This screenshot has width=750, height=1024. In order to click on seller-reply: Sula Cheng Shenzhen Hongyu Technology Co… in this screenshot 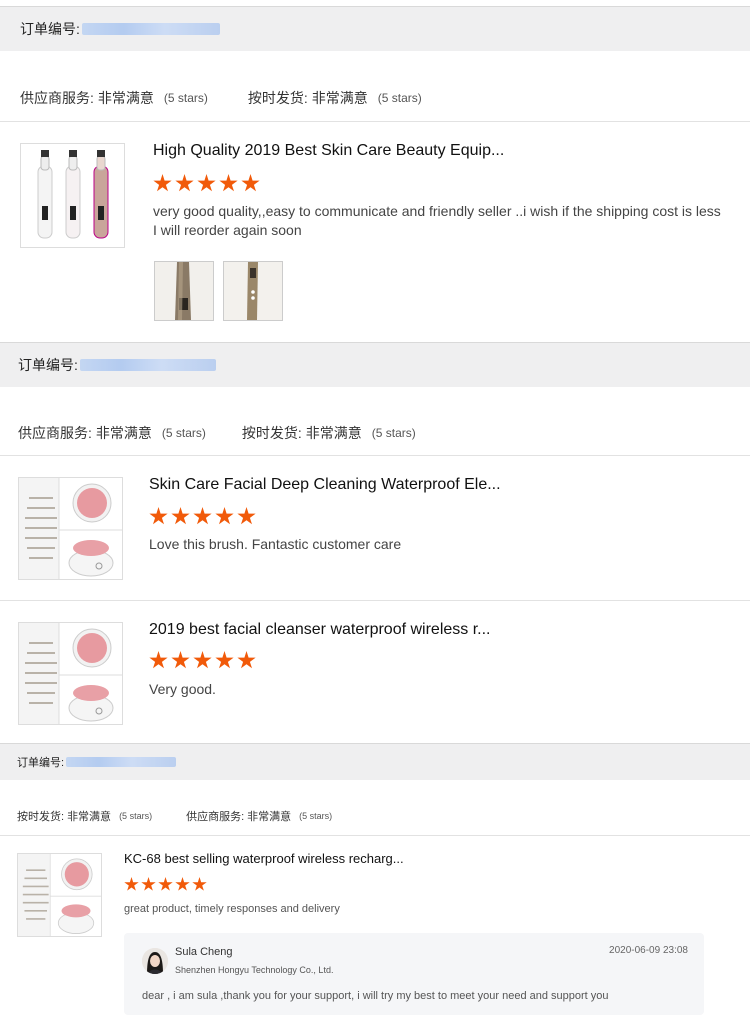, I will do `click(414, 974)`.